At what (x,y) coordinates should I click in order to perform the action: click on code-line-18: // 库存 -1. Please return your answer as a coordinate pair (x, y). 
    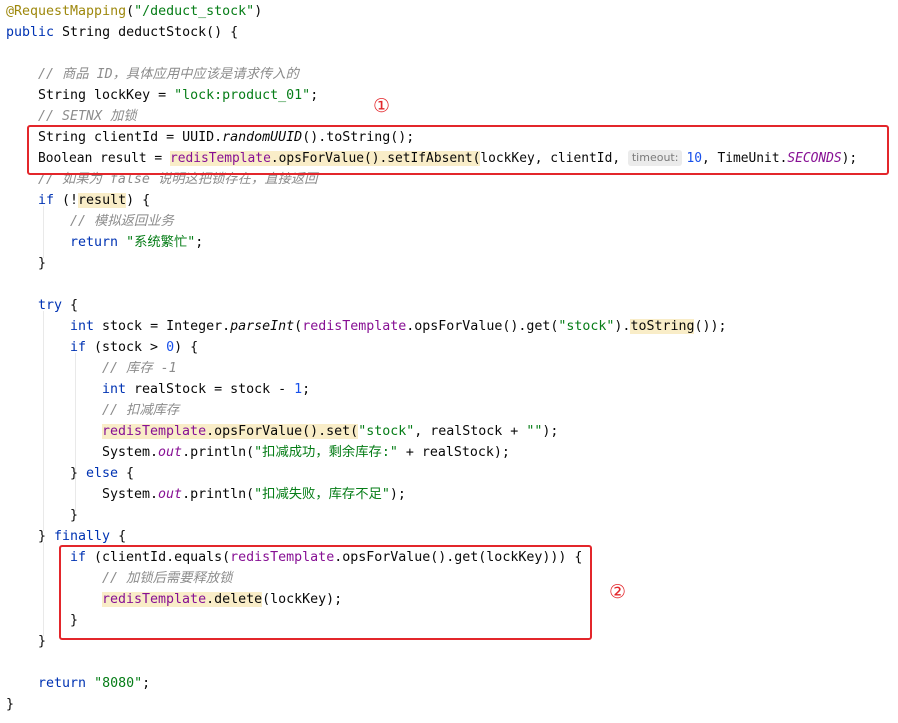
    Looking at the image, I should click on (139, 368).